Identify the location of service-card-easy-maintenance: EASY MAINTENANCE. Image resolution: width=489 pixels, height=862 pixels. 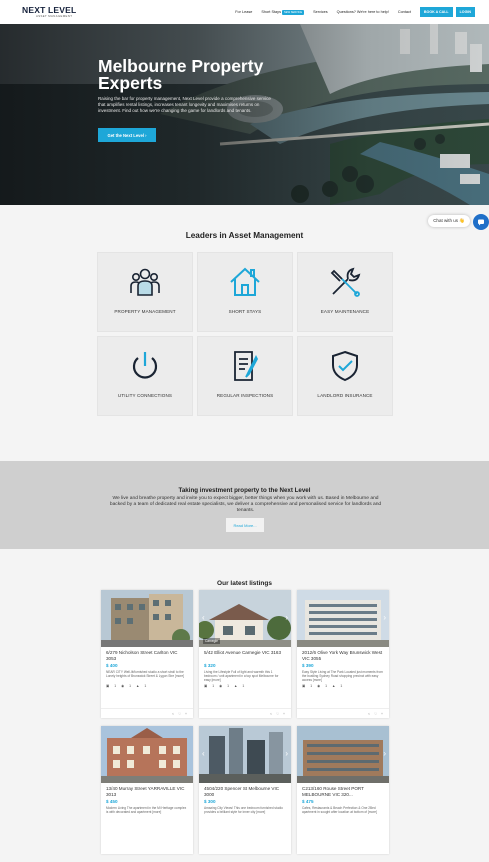
(345, 292).